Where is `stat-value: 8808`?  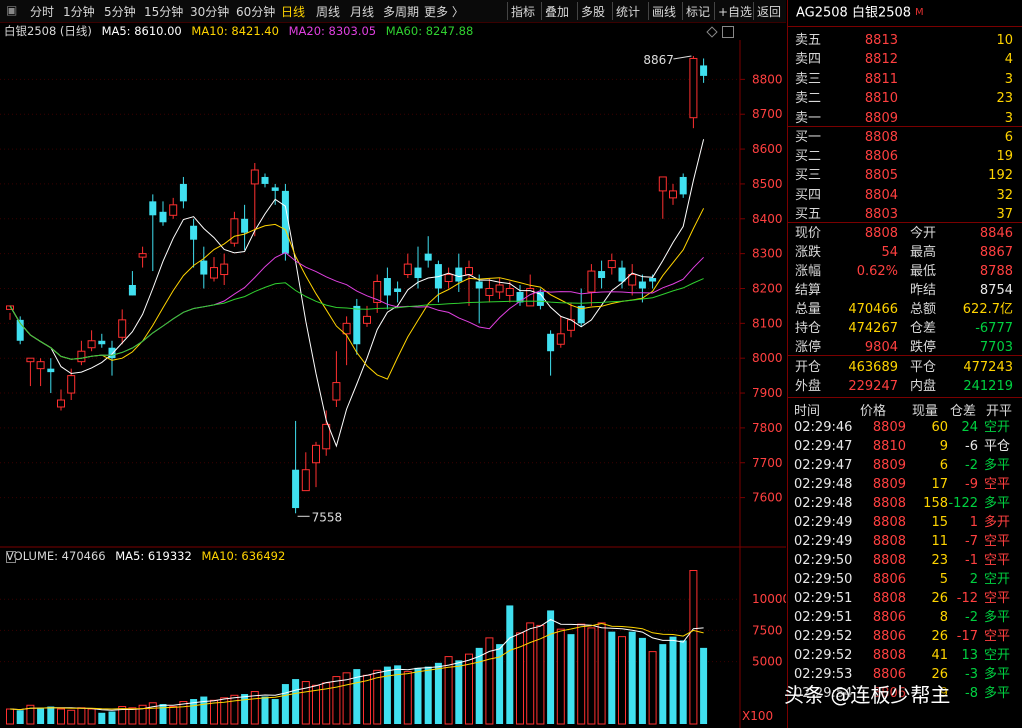 stat-value: 8808 is located at coordinates (881, 233).